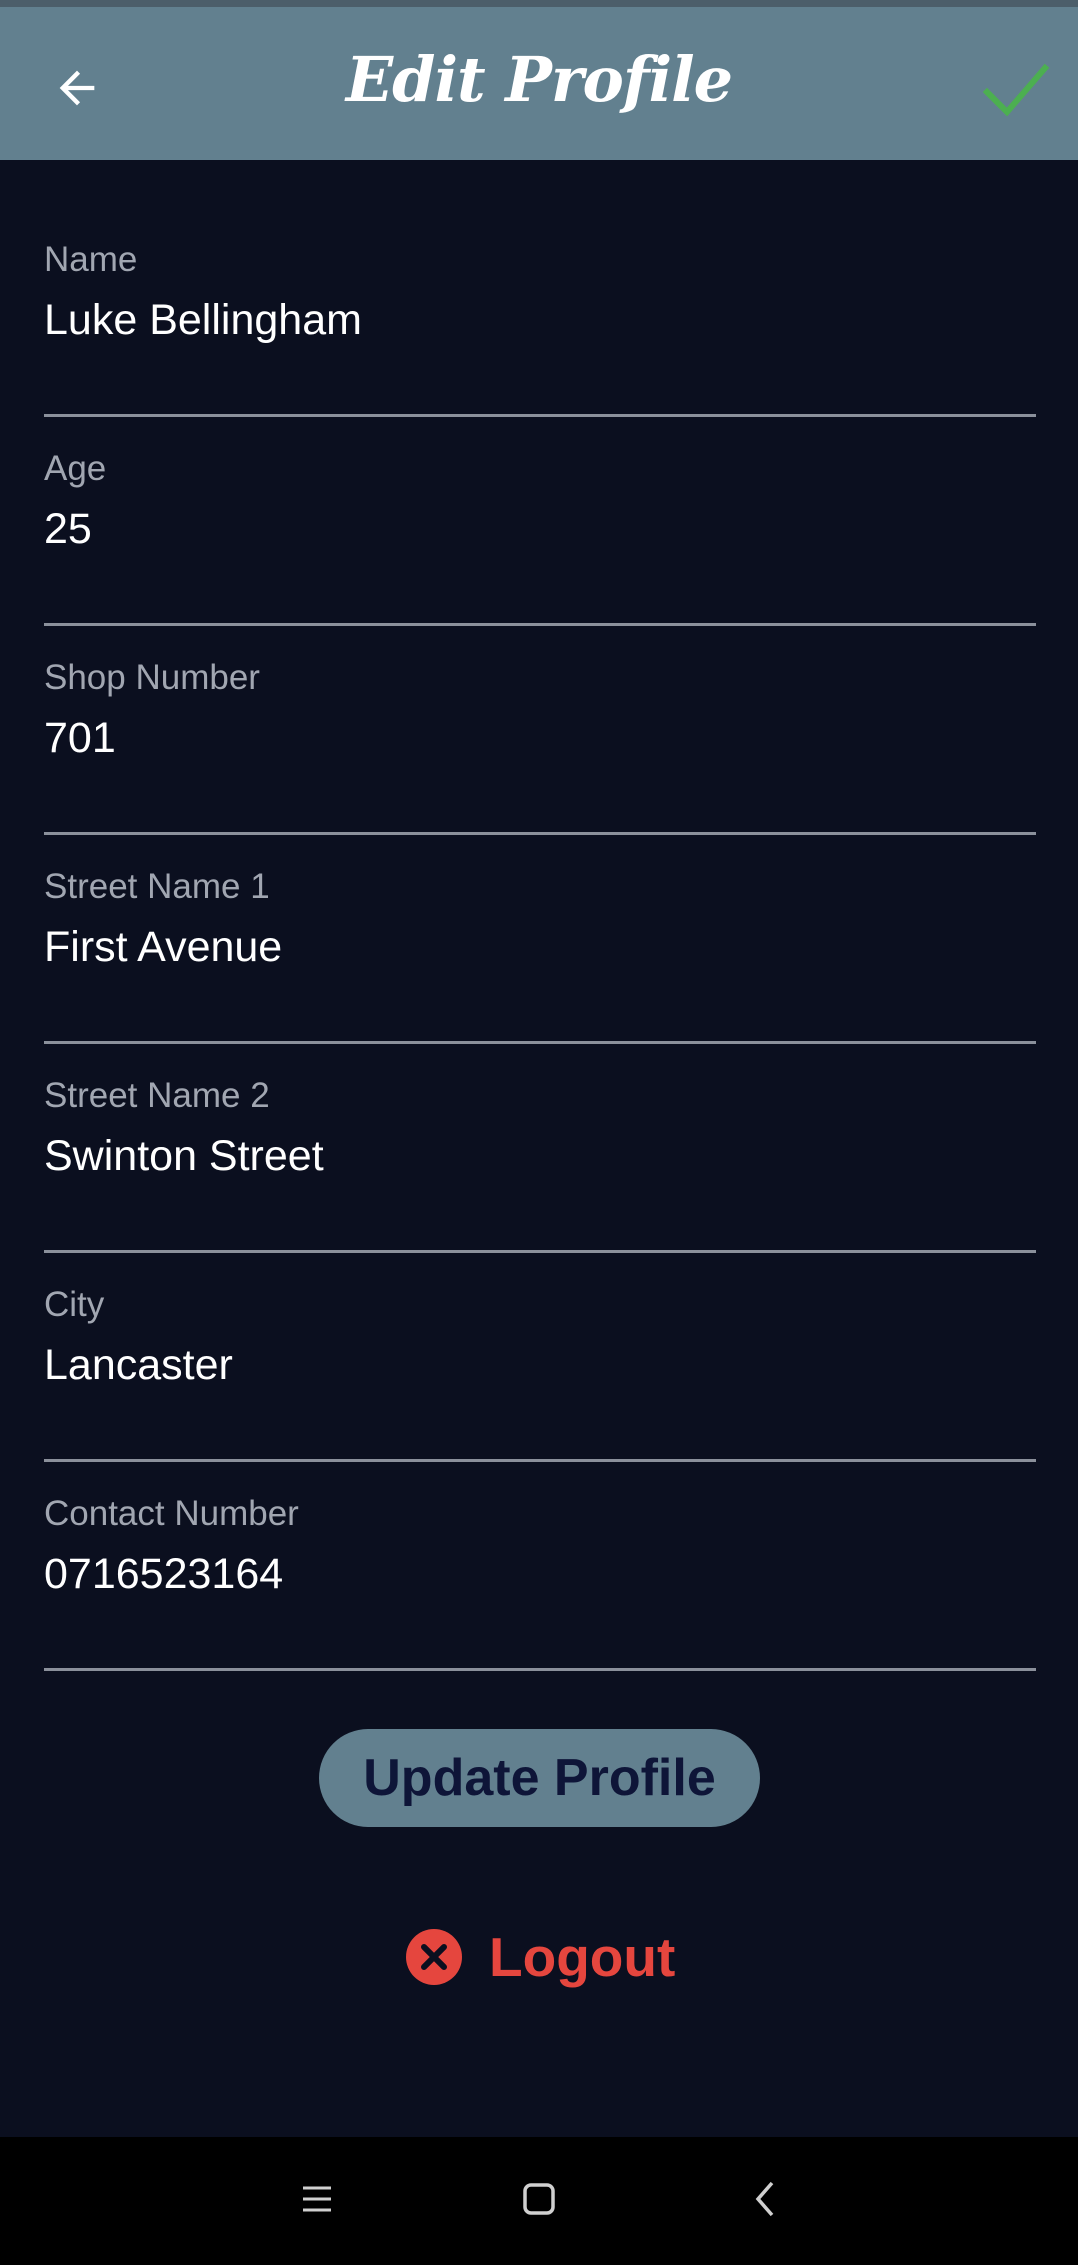  I want to click on app-bar: Edit Profile, so click(539, 83).